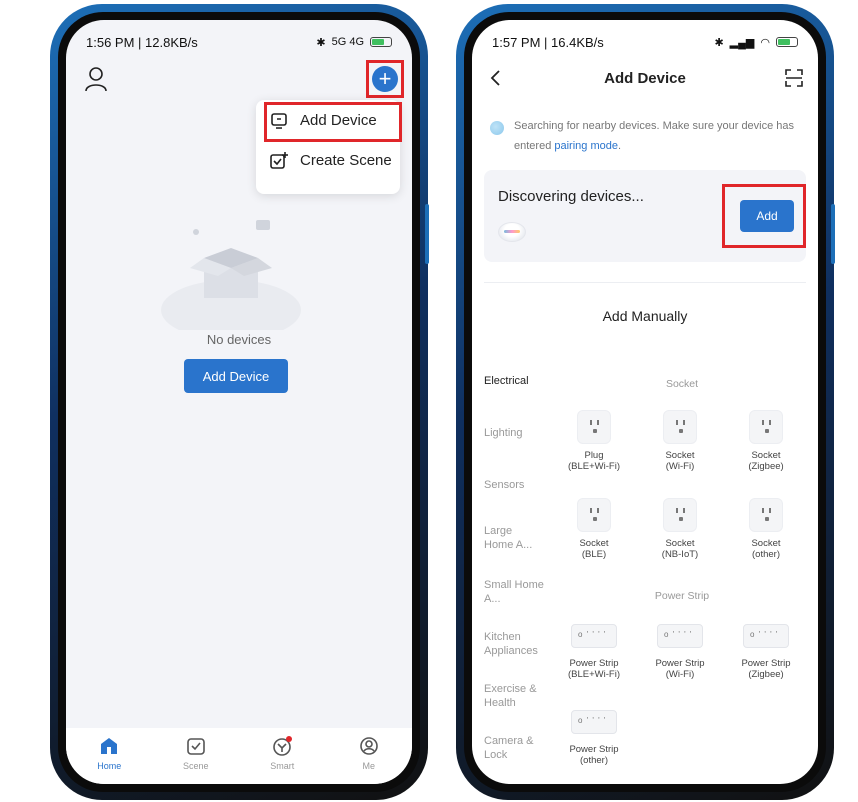 The width and height of the screenshot is (858, 802). I want to click on tab-label: Home, so click(109, 766).